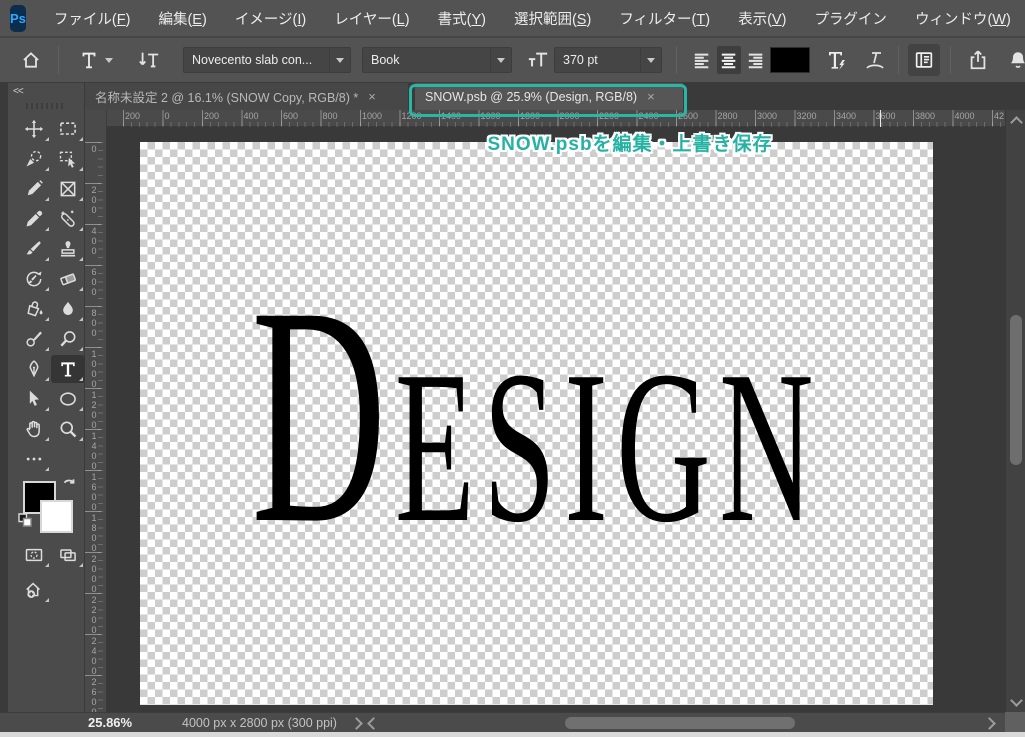  I want to click on menu-view: 表示(V), so click(762, 18).